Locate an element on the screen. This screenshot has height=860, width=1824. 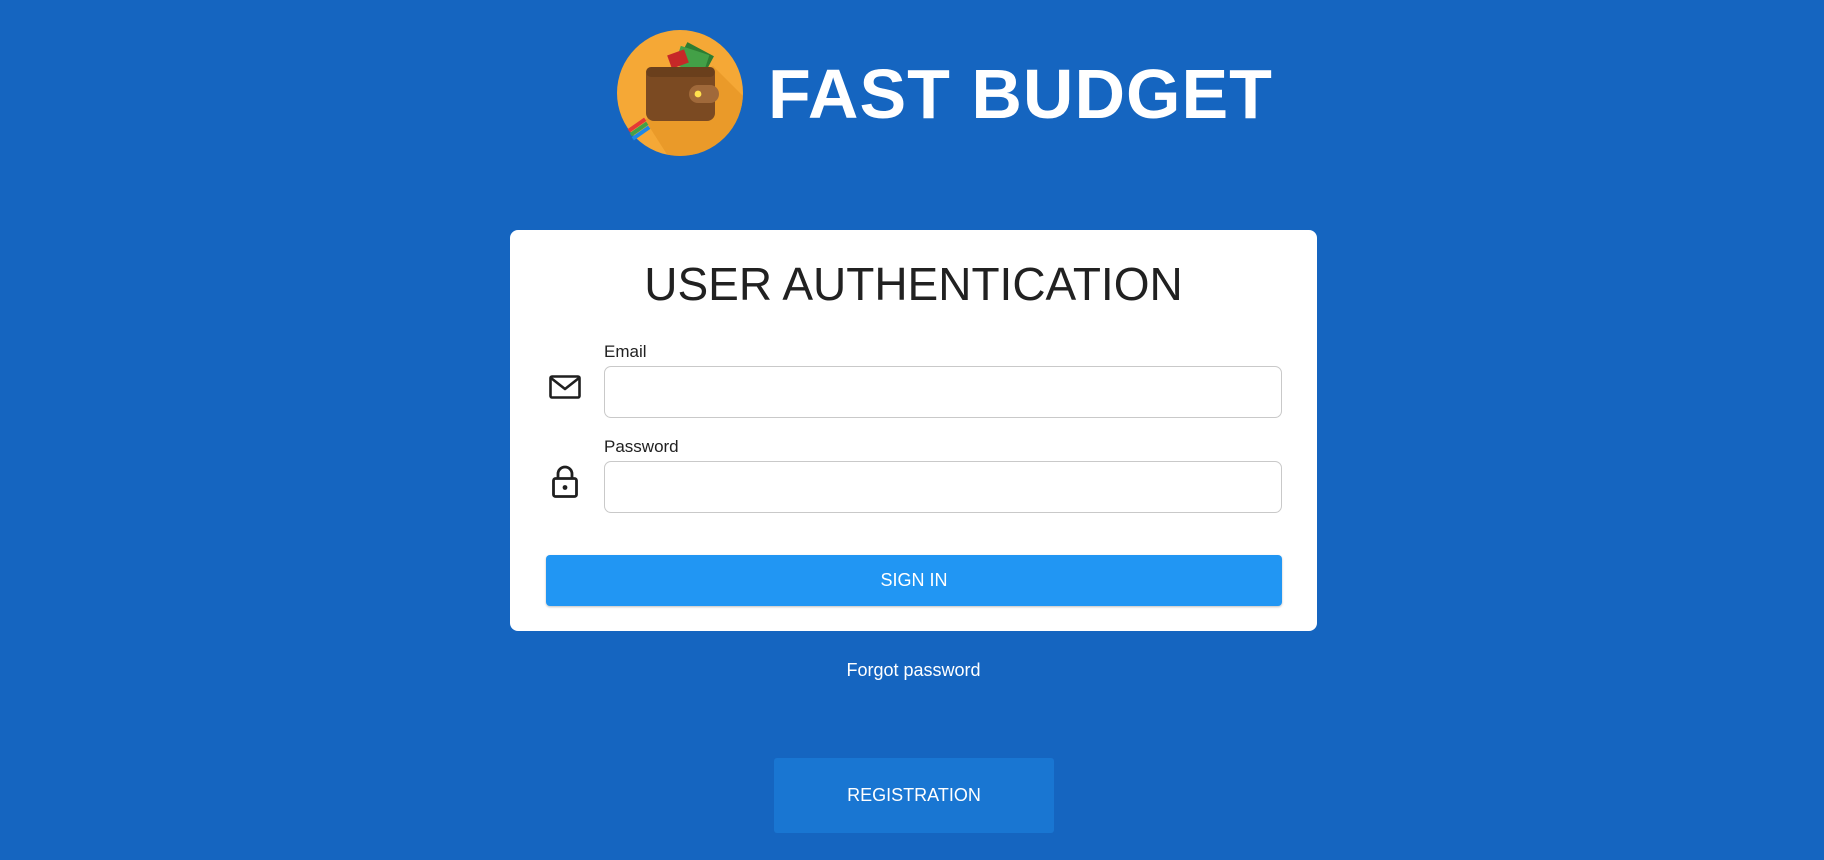
email-label: Email is located at coordinates (625, 351).